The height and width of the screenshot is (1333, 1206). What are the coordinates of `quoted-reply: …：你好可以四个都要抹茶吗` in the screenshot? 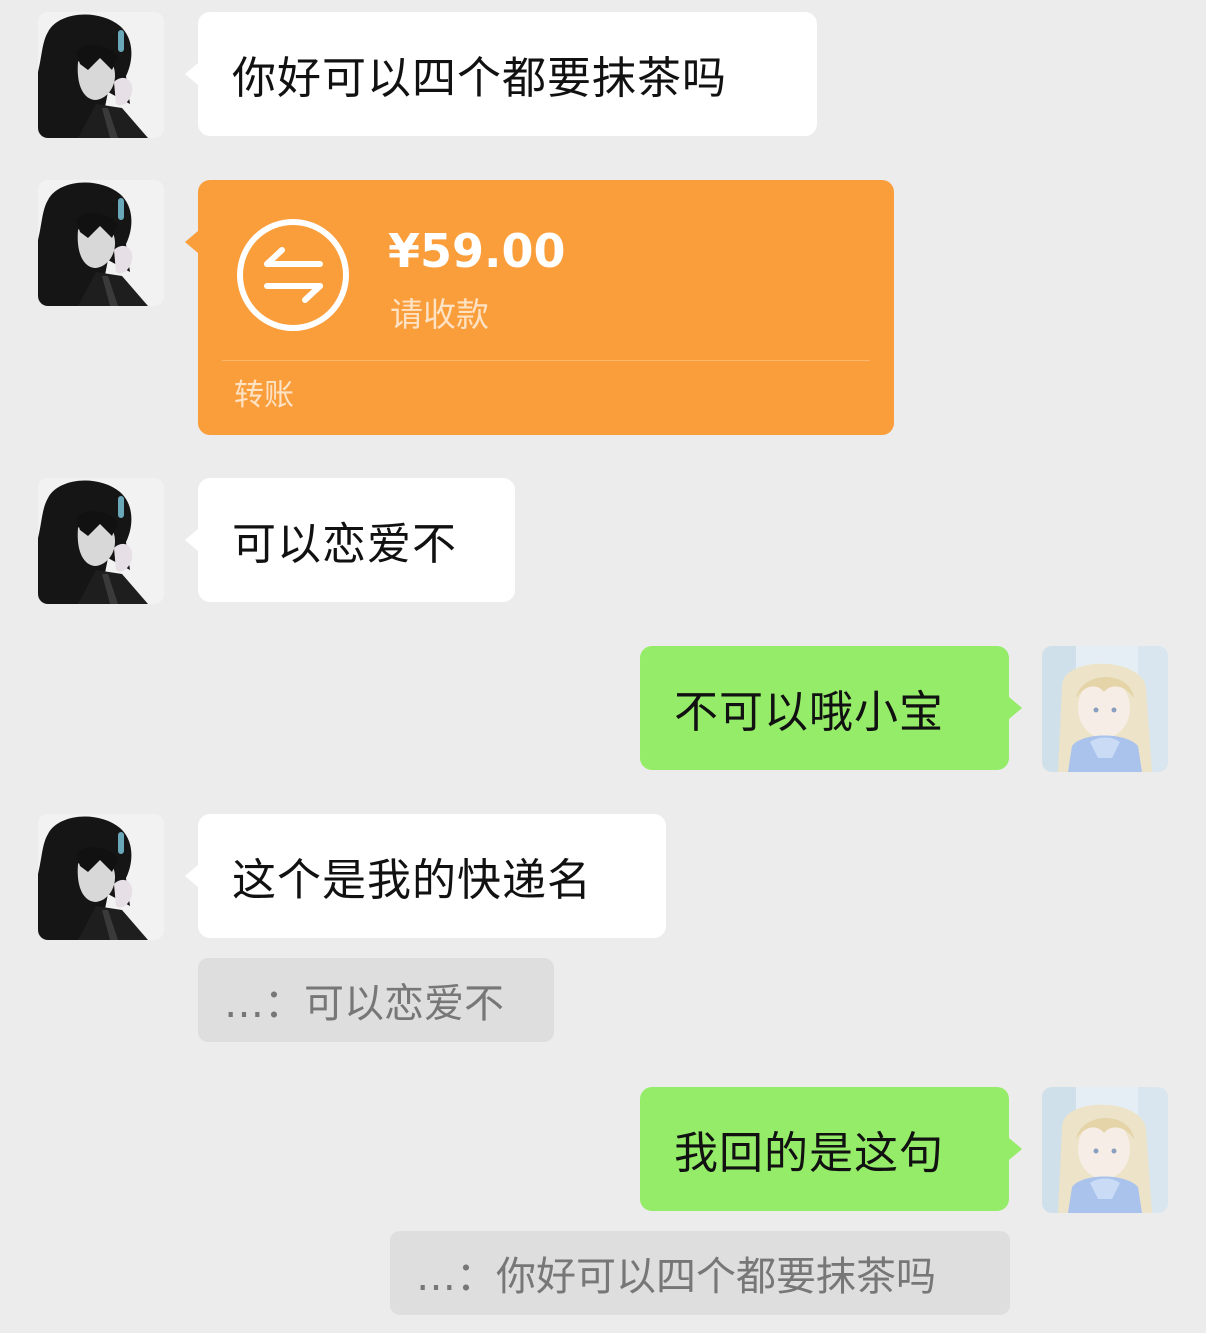 It's located at (700, 1273).